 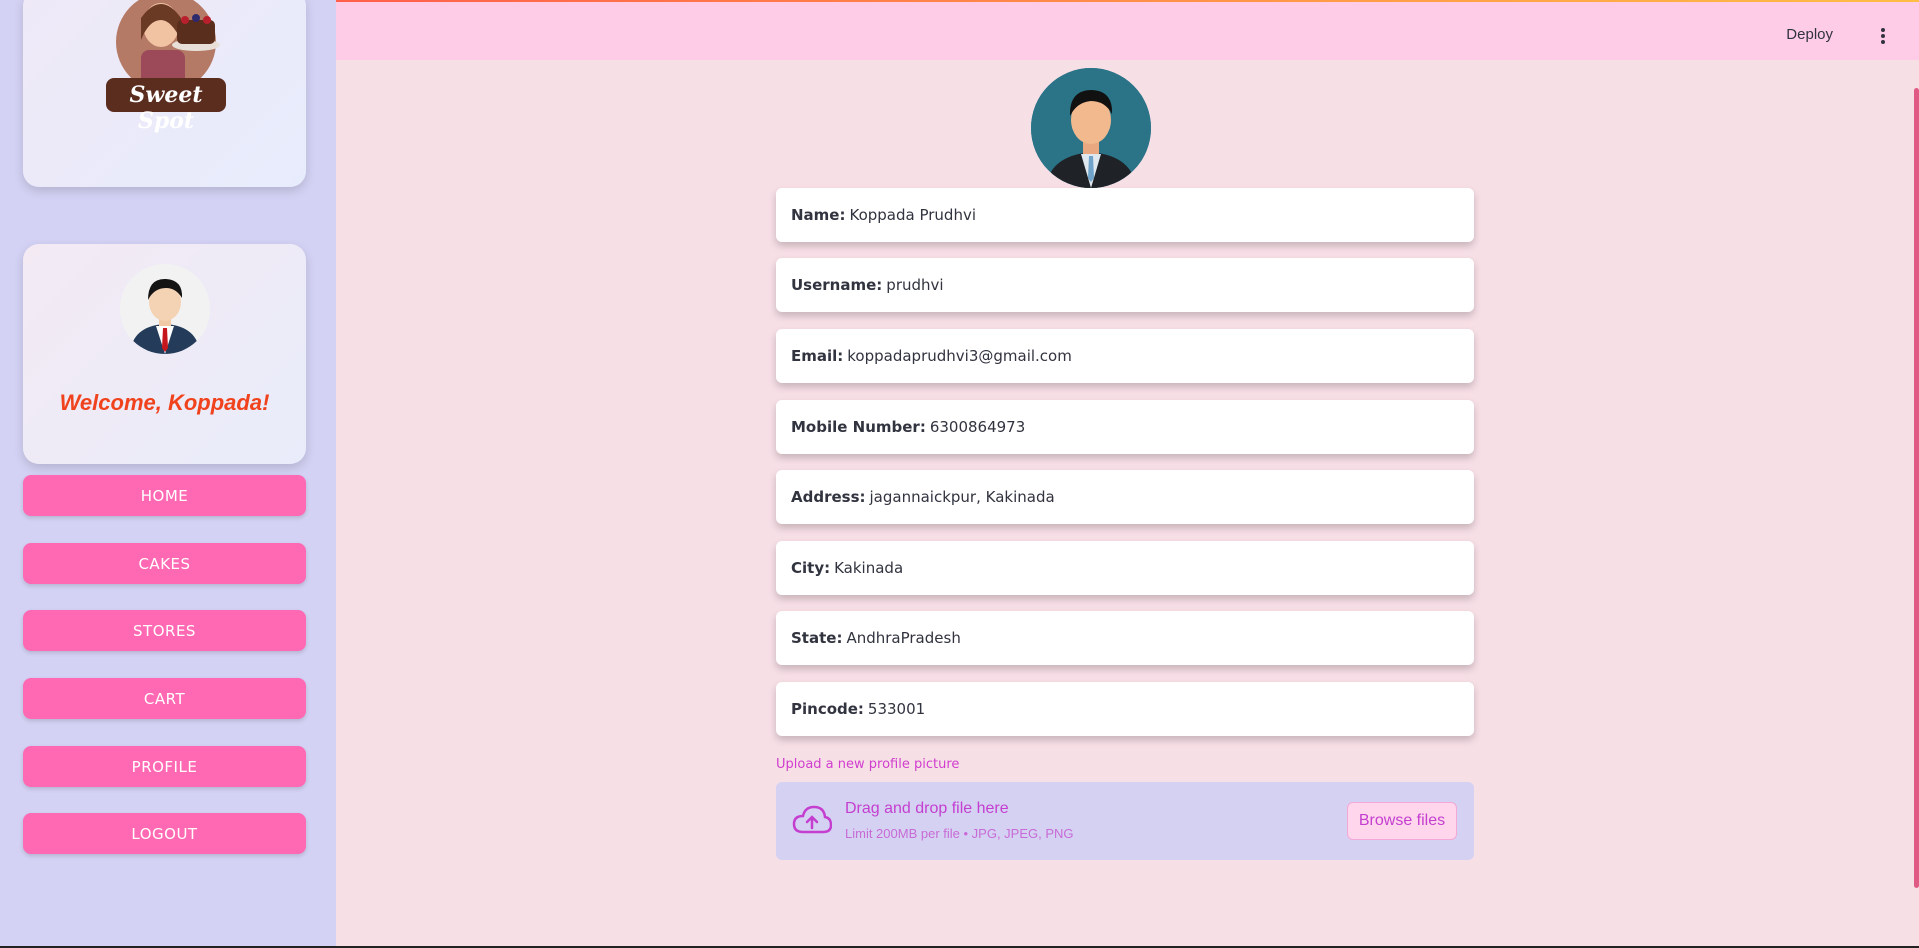 I want to click on profile-name-field: Name: Koppada Prudhvi, so click(x=1125, y=215).